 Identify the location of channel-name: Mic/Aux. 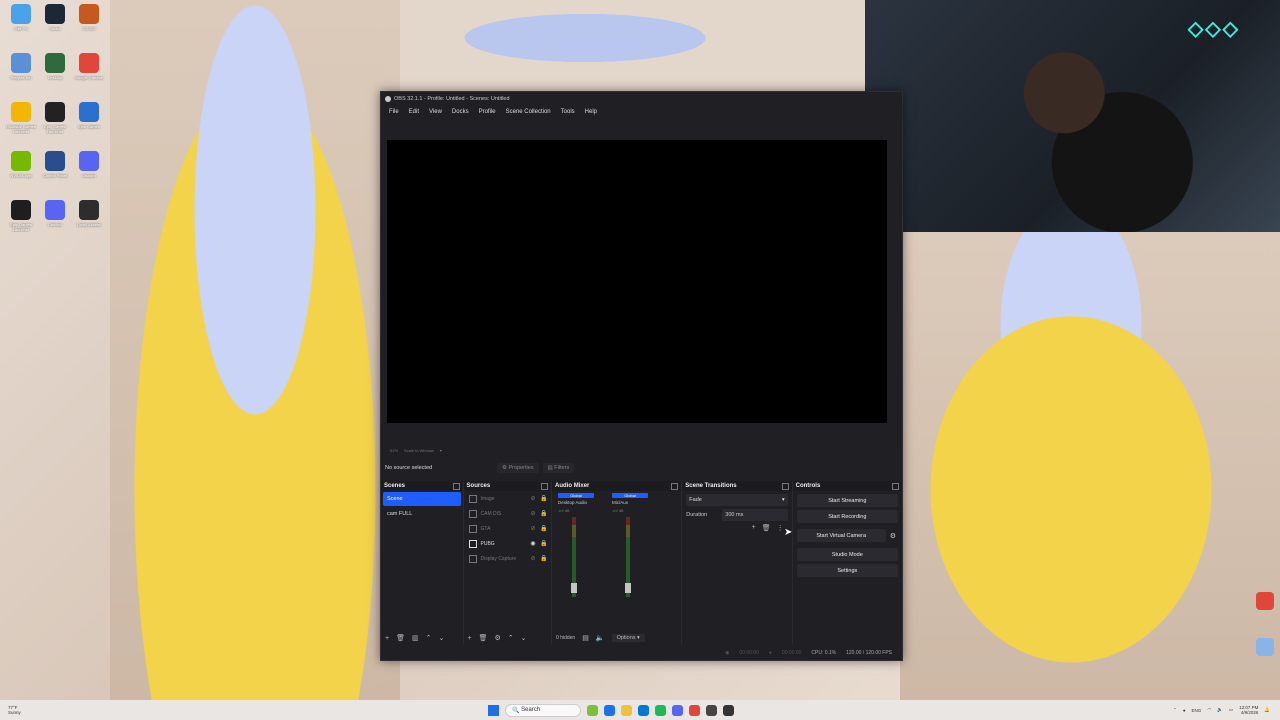
(630, 502).